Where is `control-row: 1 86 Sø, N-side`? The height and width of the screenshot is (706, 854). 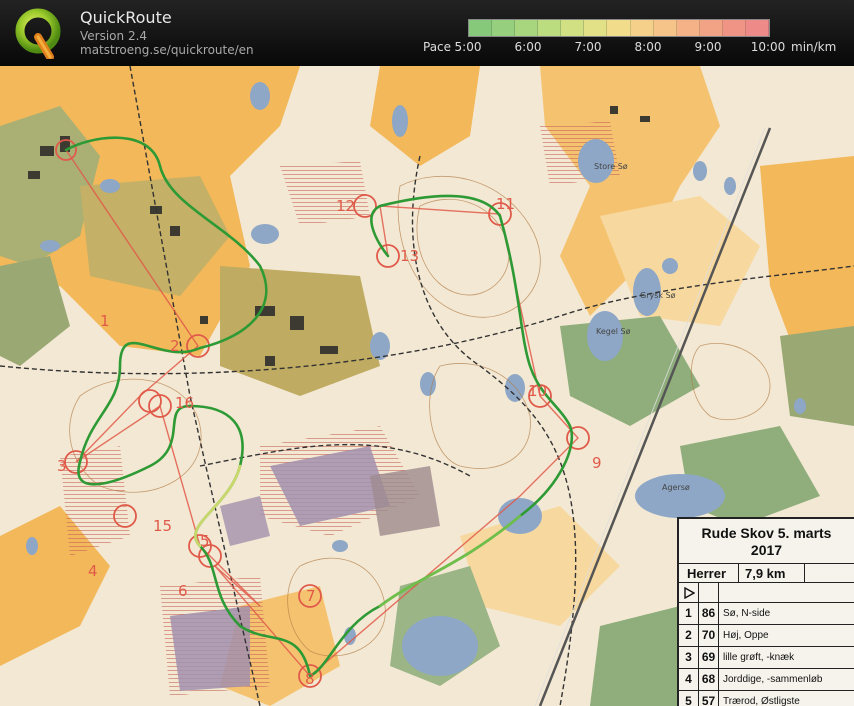
control-row: 1 86 Sø, N-side is located at coordinates (766, 614).